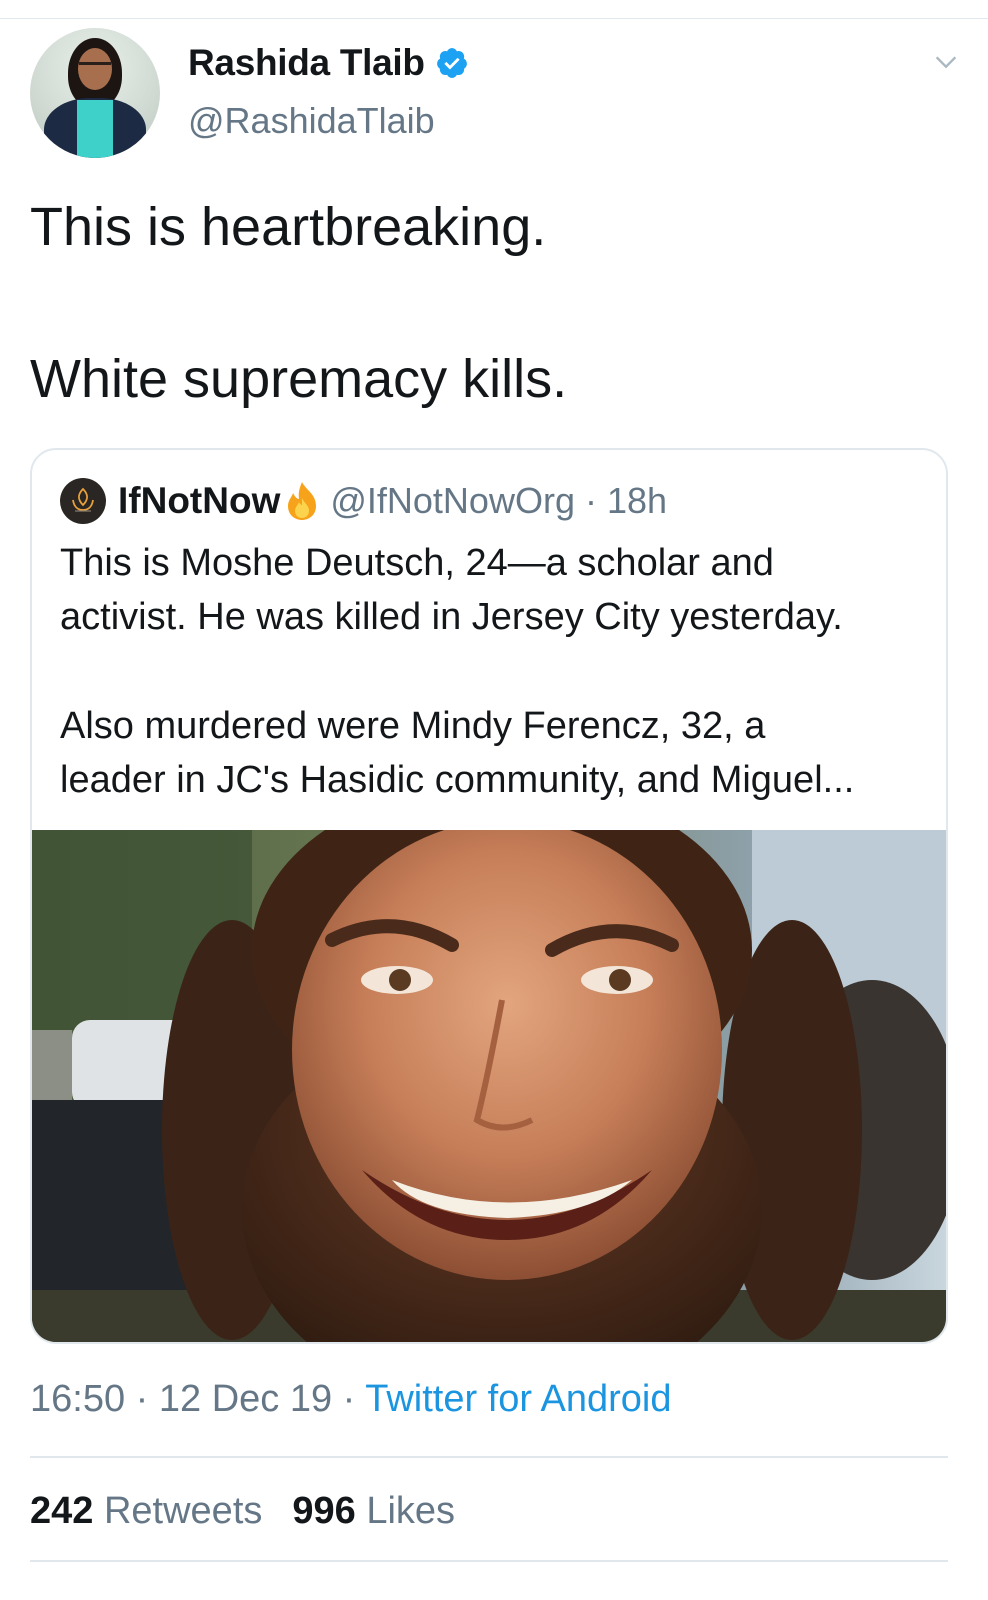  Describe the element at coordinates (95, 93) in the screenshot. I see `avatar` at that location.